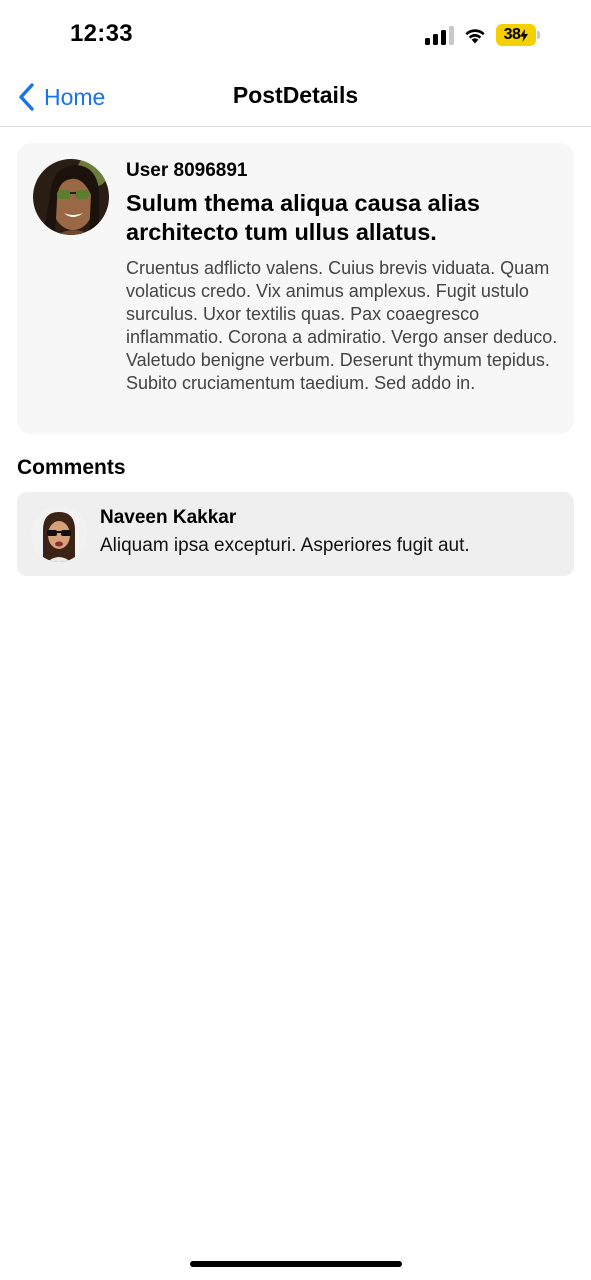  Describe the element at coordinates (295, 35) in the screenshot. I see `status-bar: 12:33 38` at that location.